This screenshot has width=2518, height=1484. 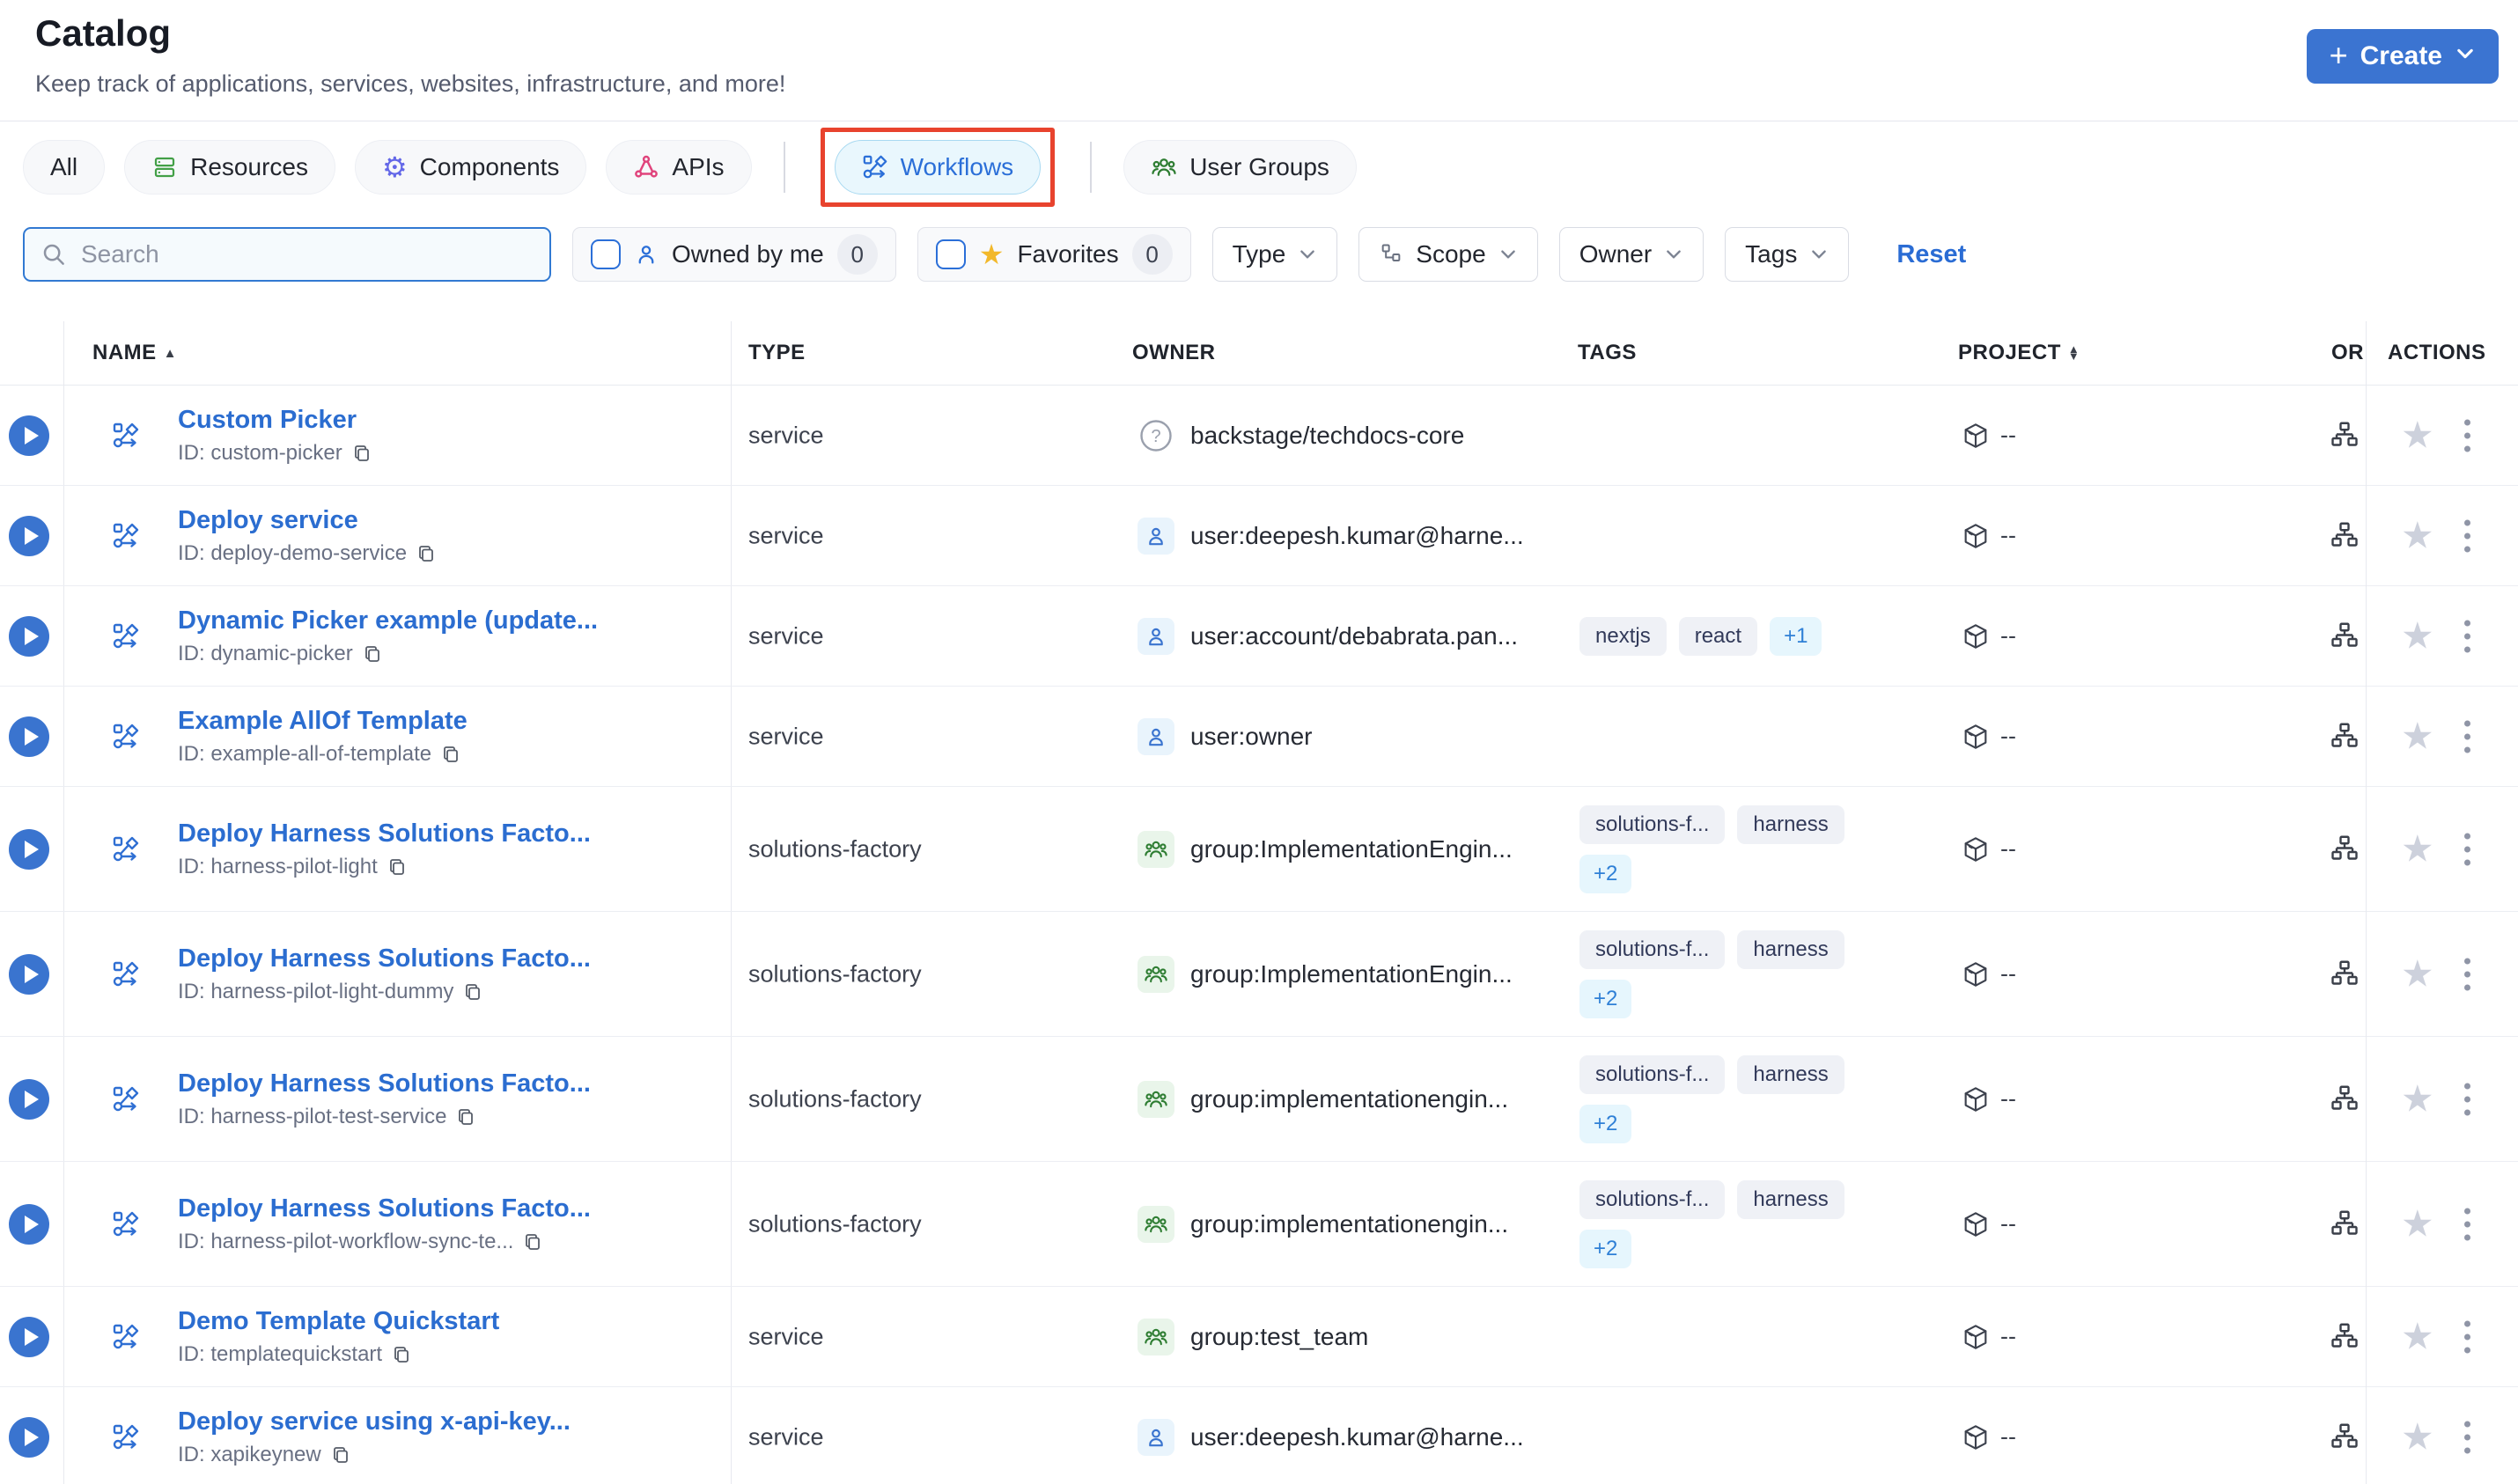 I want to click on column-header-name: NAME ▲, so click(x=134, y=353).